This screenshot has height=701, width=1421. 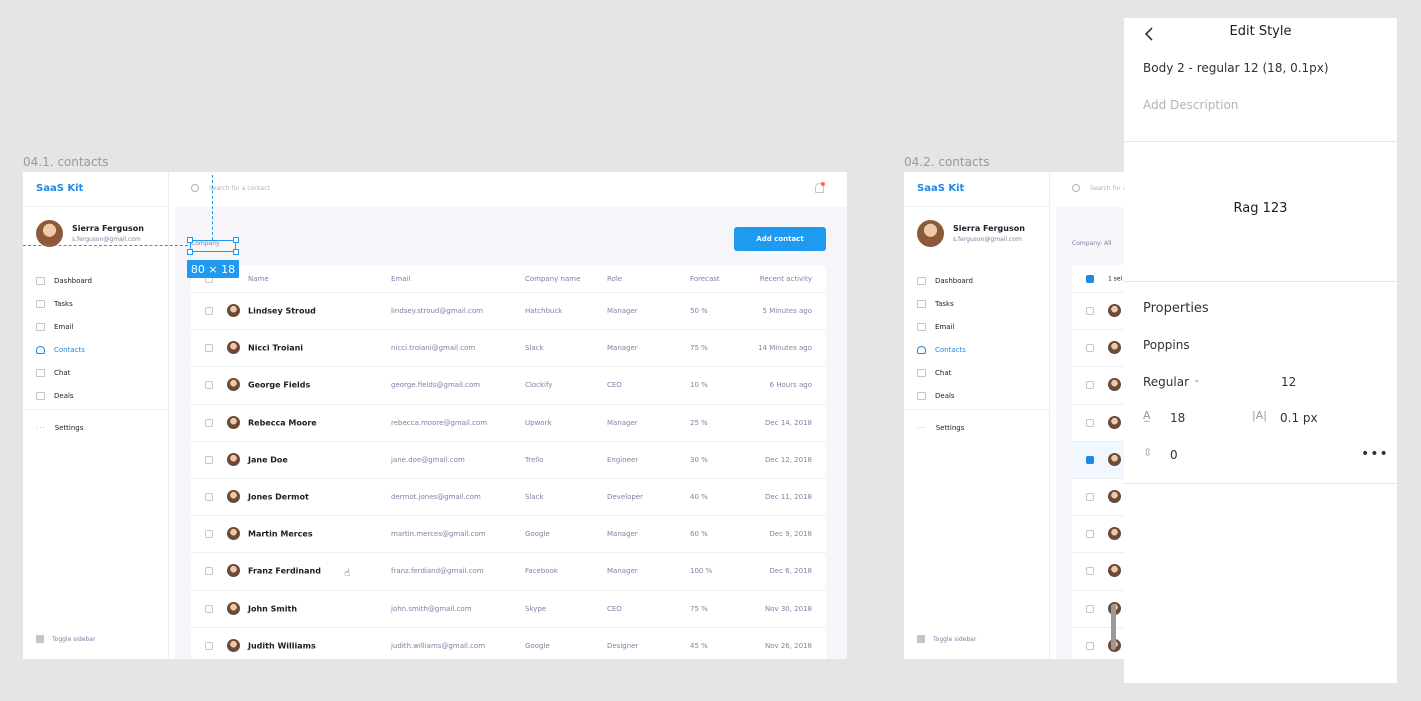 I want to click on column-header-activity: Recent activity, so click(x=786, y=279).